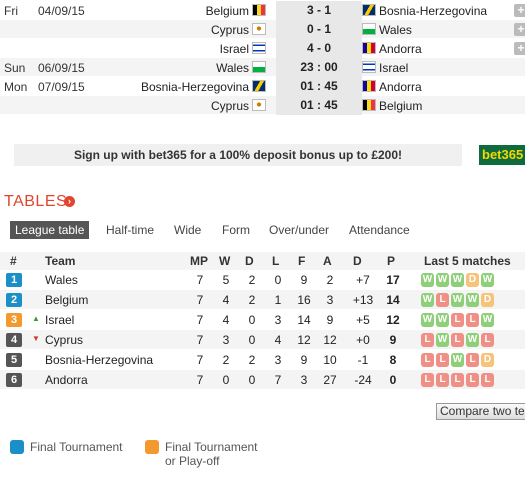 The width and height of the screenshot is (525, 488). Describe the element at coordinates (50, 230) in the screenshot. I see `tab-league-table: League table` at that location.